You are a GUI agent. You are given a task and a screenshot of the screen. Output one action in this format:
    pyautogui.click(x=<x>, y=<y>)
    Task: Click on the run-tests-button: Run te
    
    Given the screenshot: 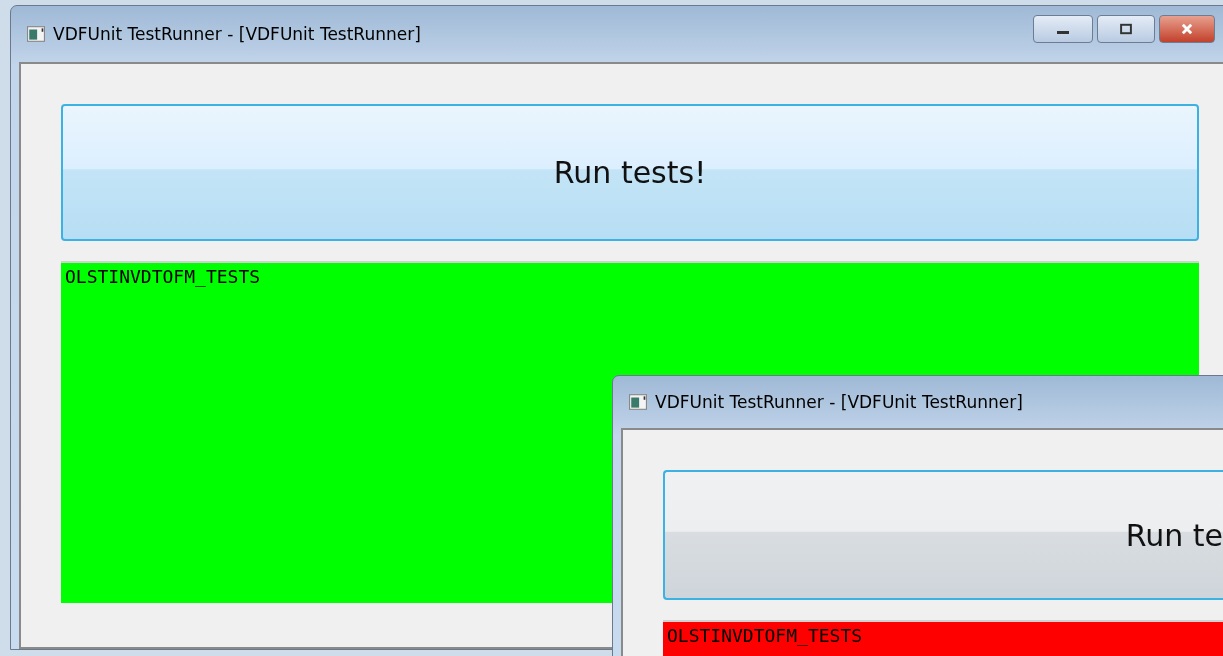 What is the action you would take?
    pyautogui.click(x=943, y=535)
    